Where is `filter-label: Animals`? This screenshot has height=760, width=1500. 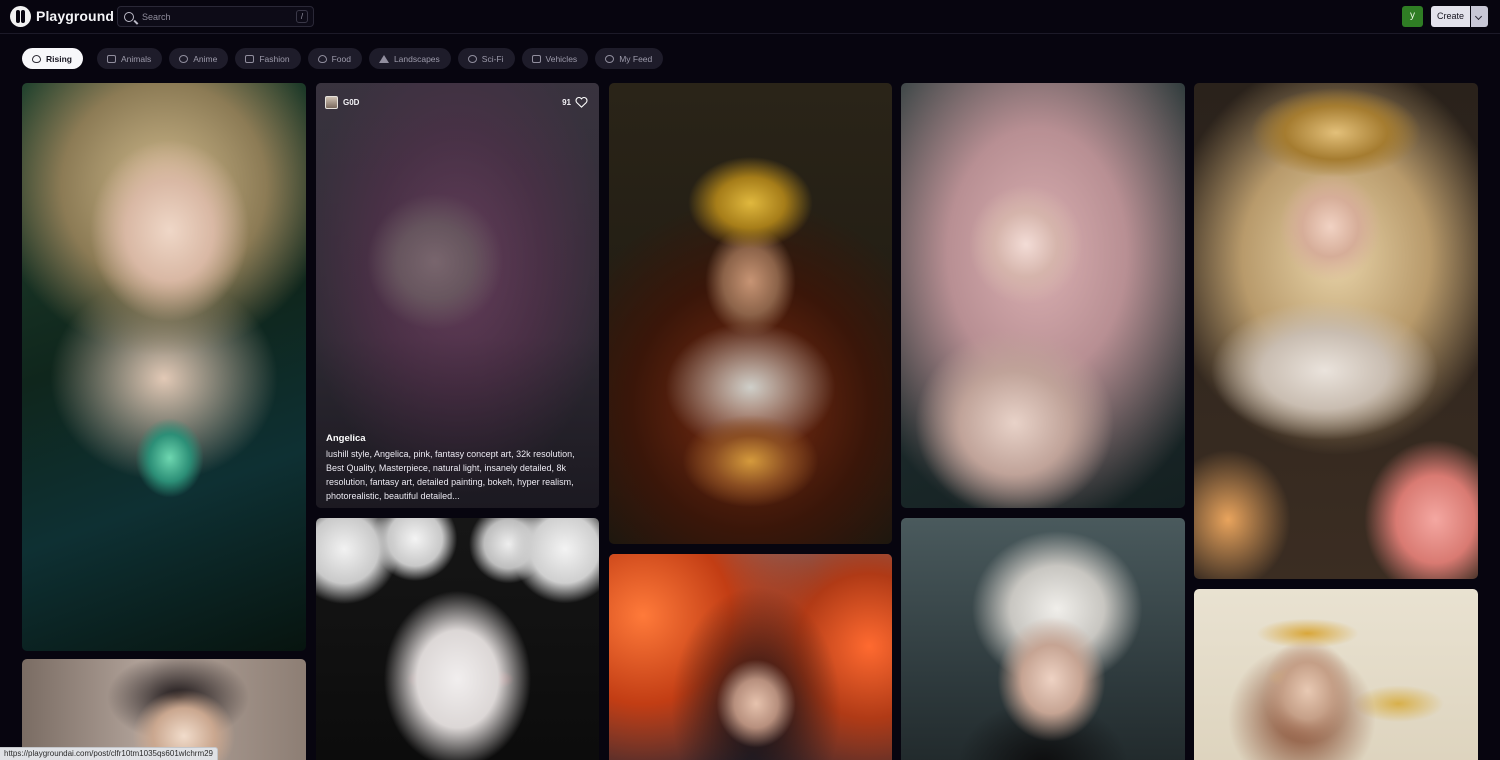 filter-label: Animals is located at coordinates (136, 58).